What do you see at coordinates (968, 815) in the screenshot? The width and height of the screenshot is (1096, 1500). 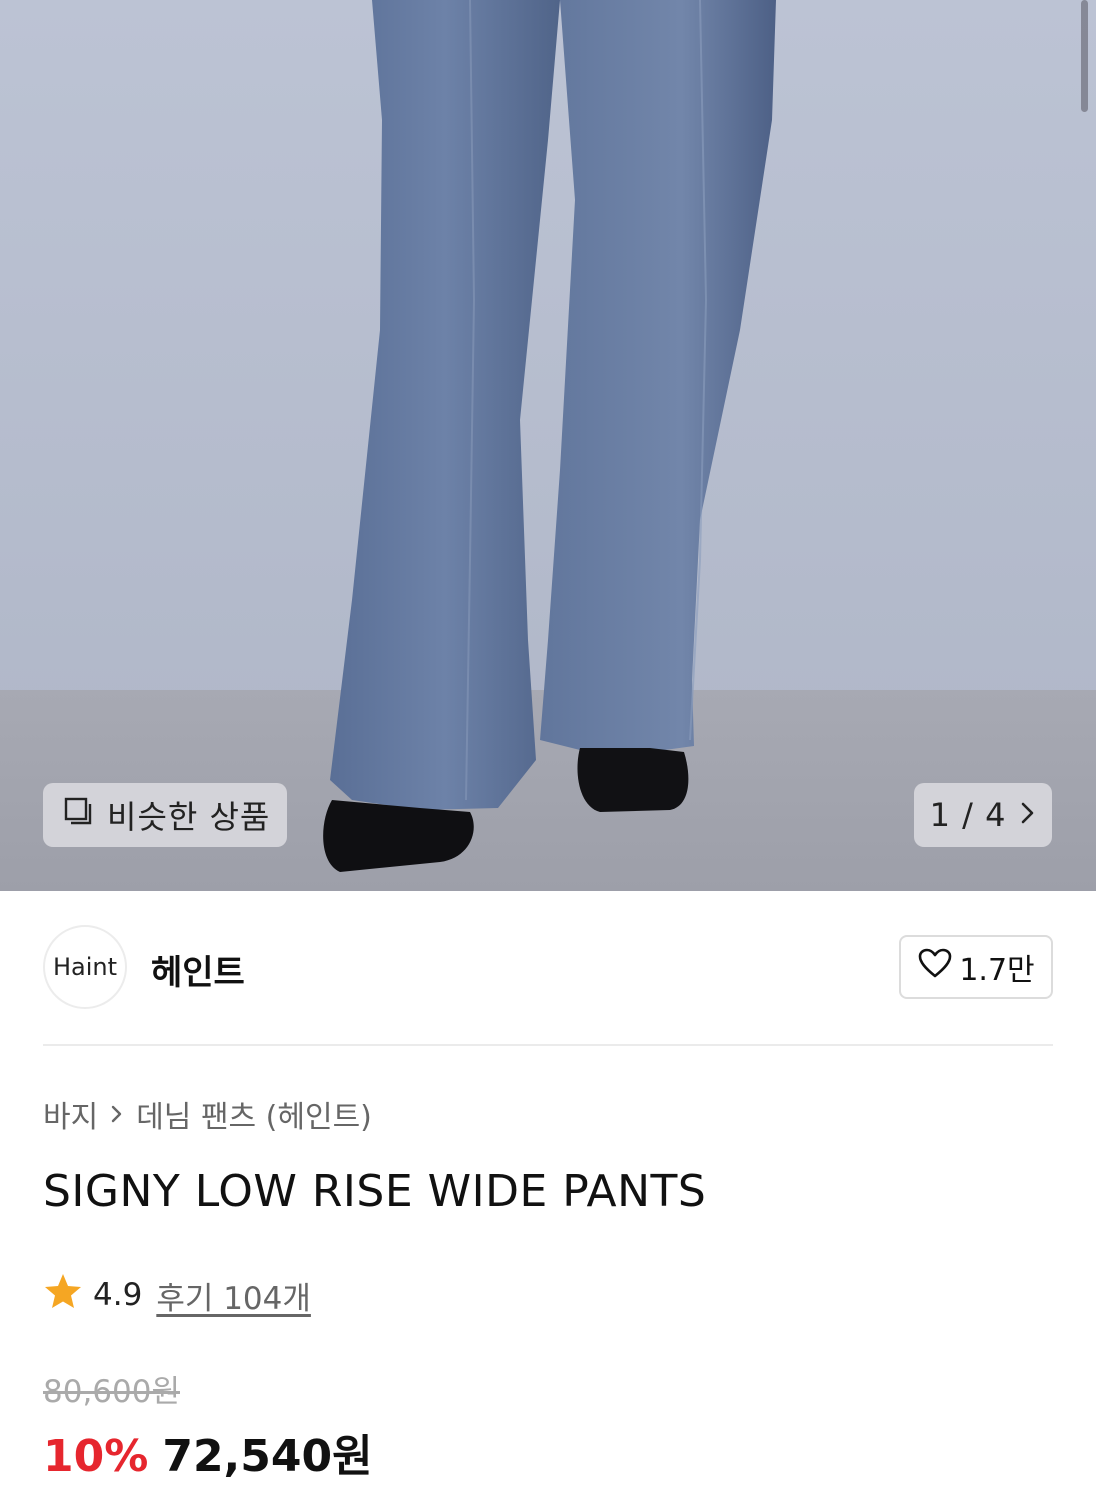 I see `image-pager-label: 1 / 4` at bounding box center [968, 815].